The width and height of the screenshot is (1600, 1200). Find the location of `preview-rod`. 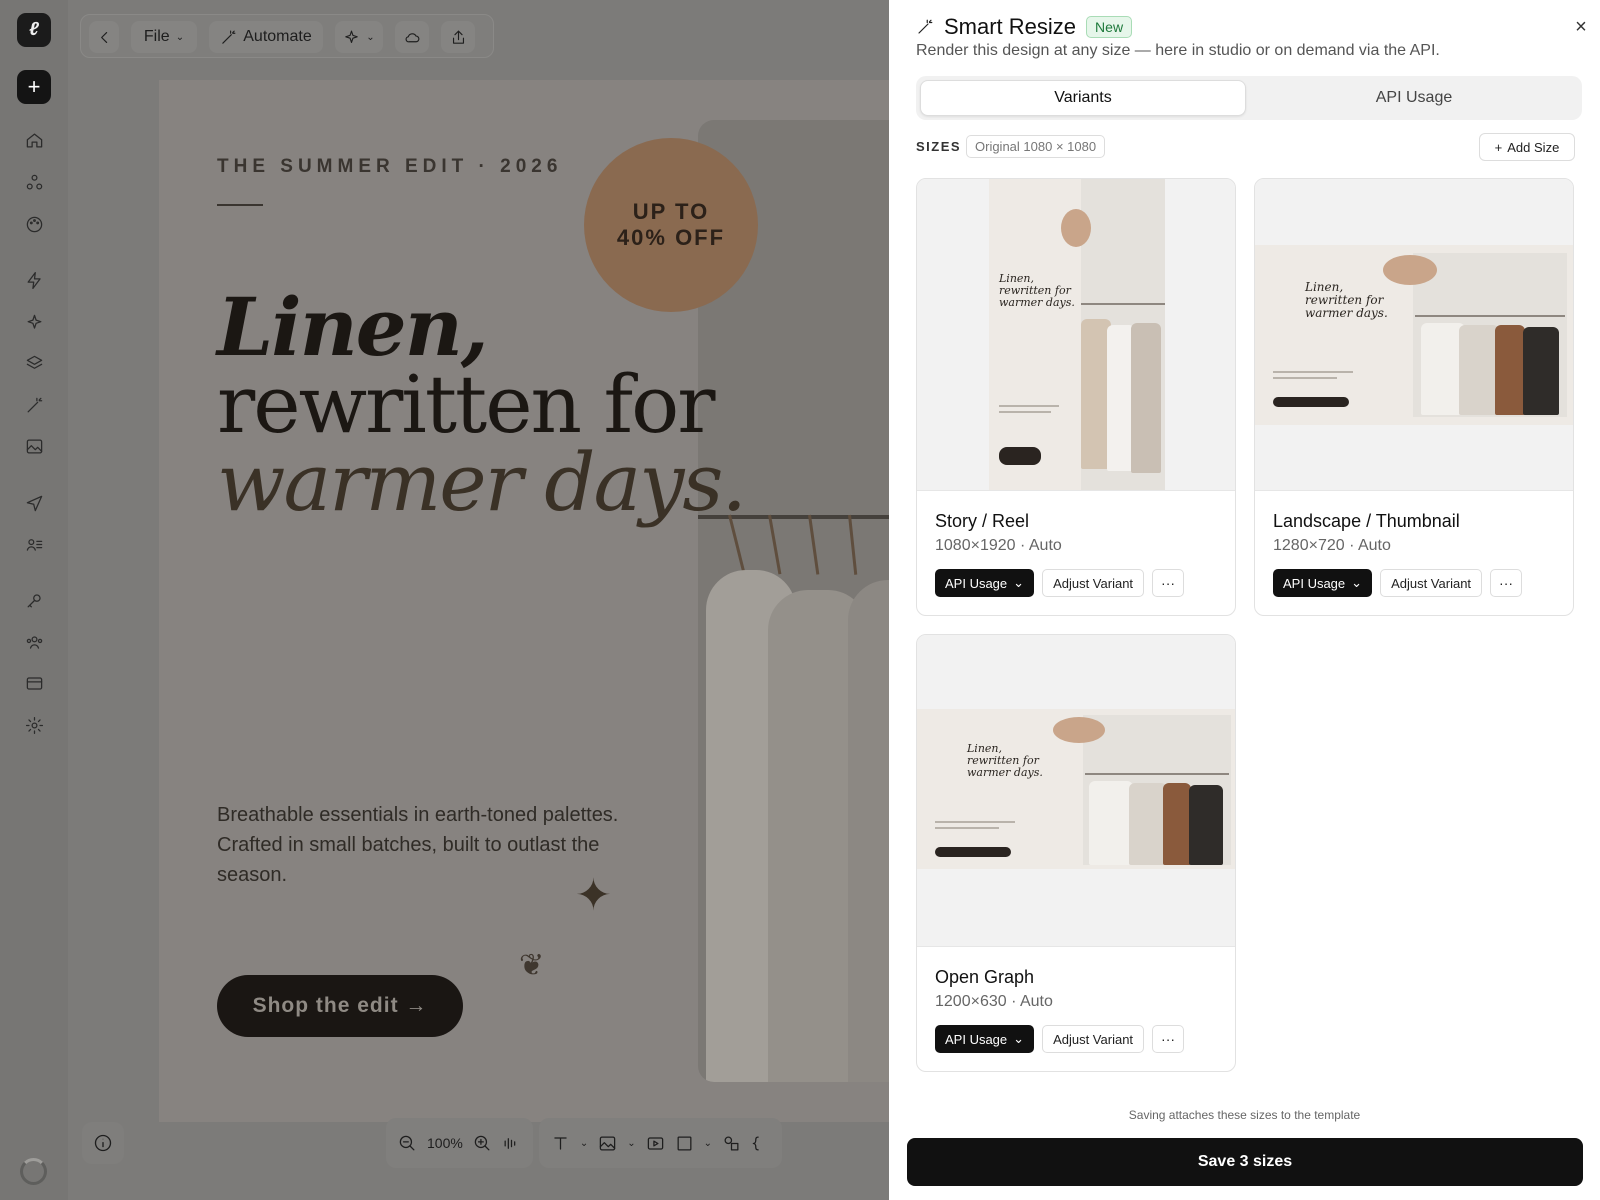

preview-rod is located at coordinates (1490, 316).